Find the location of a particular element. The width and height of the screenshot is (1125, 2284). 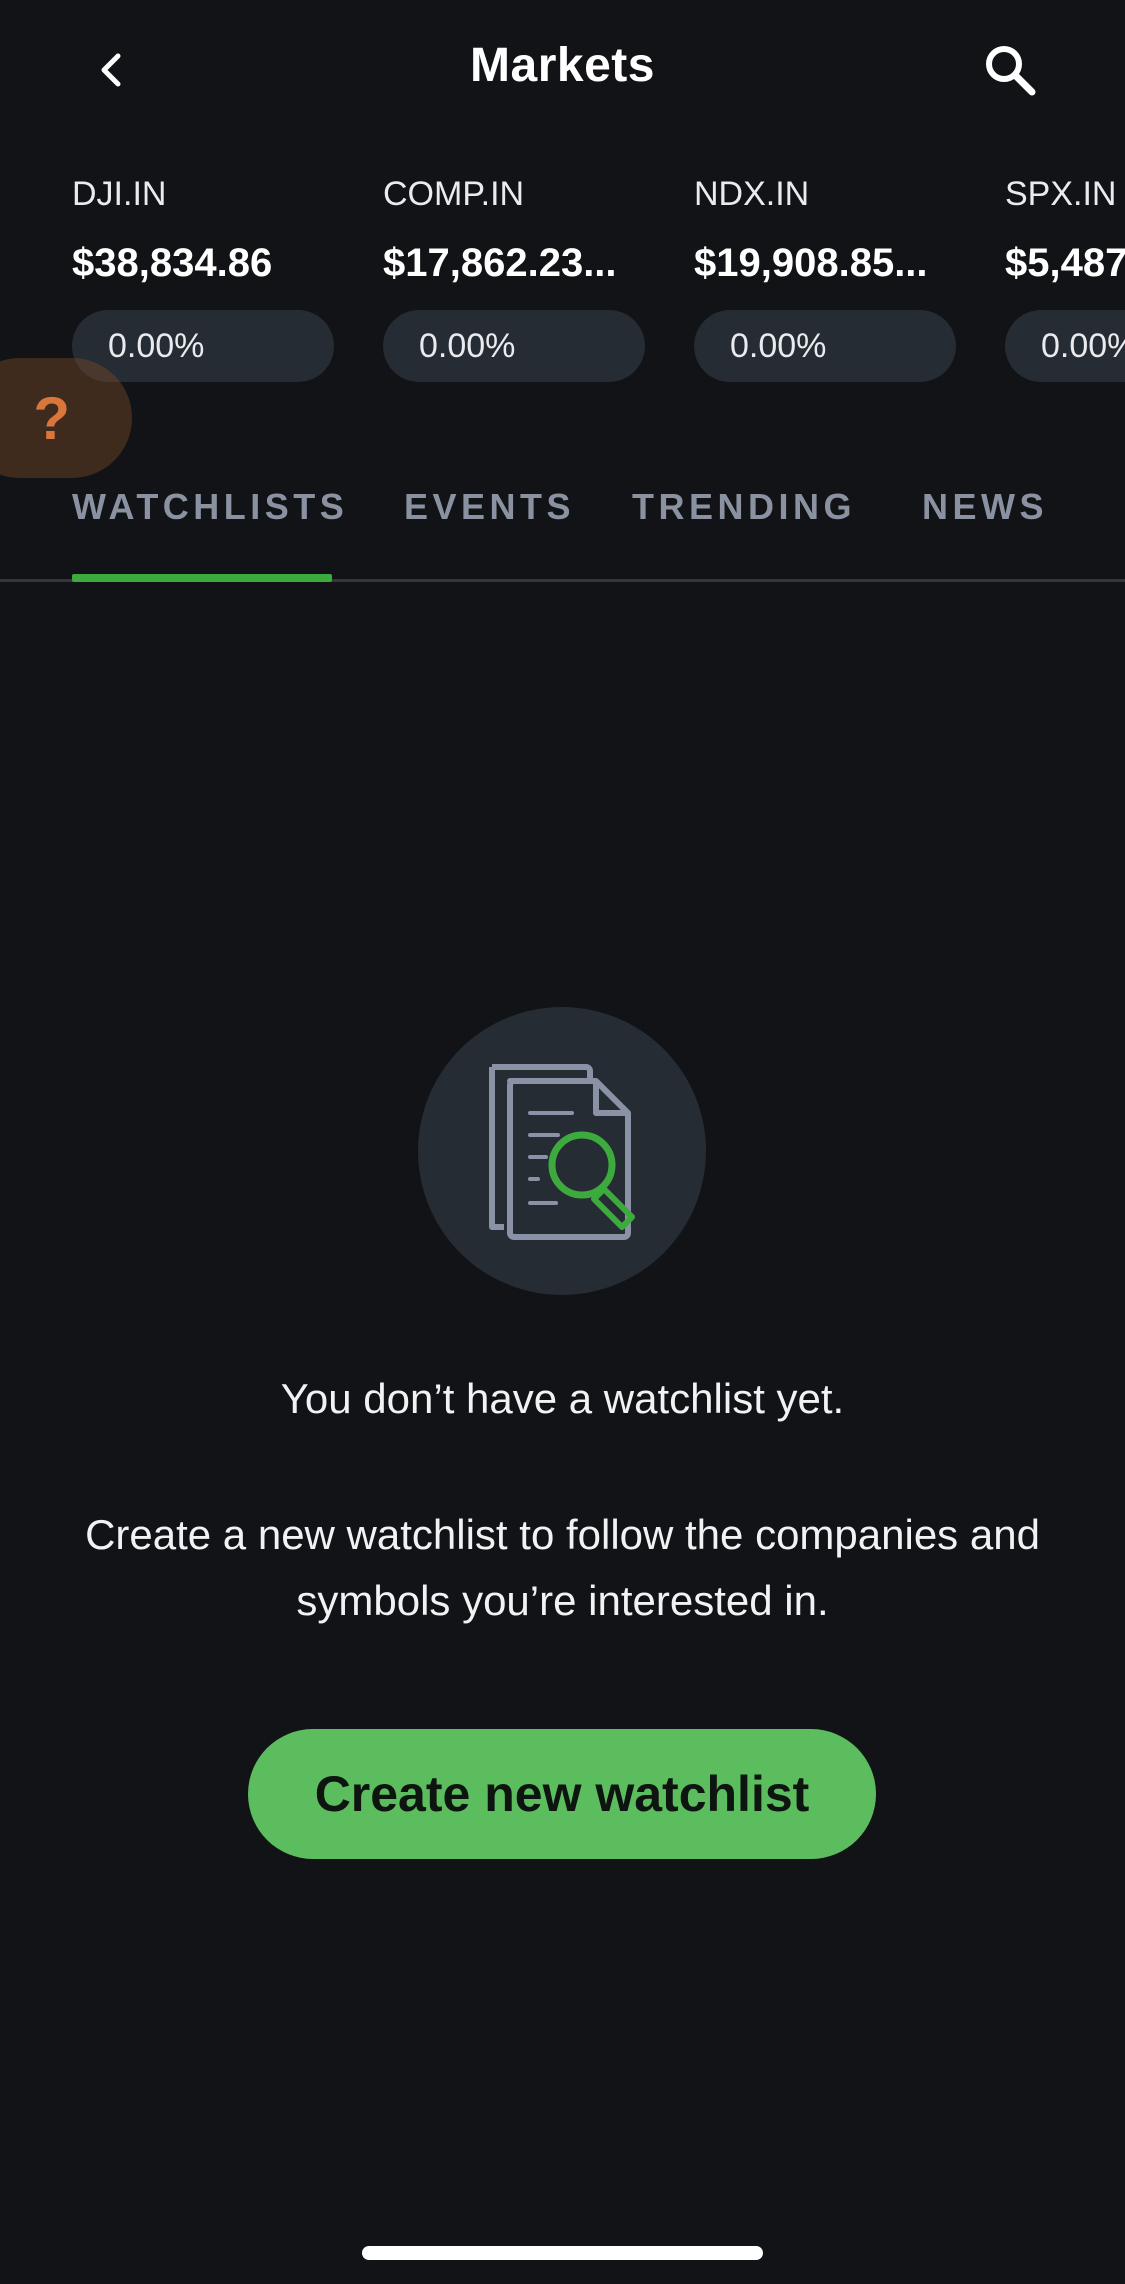

ticker-card: COMP.IN $17,862.23... 0.00% is located at coordinates (518, 271).